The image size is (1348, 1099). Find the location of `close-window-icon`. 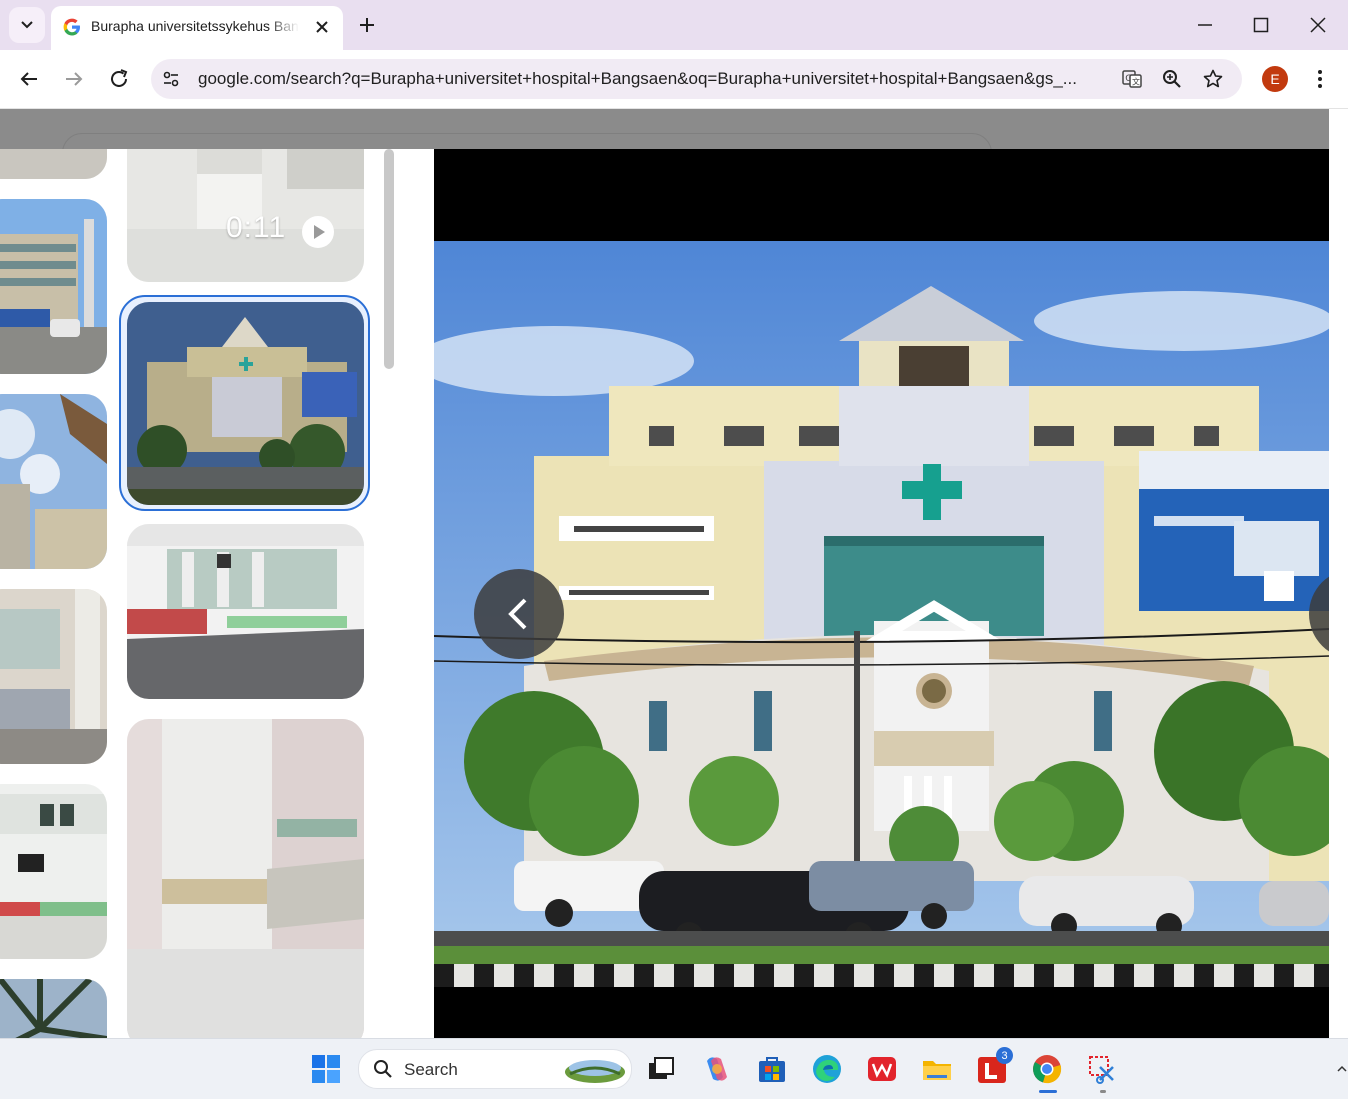

close-window-icon is located at coordinates (1318, 25).